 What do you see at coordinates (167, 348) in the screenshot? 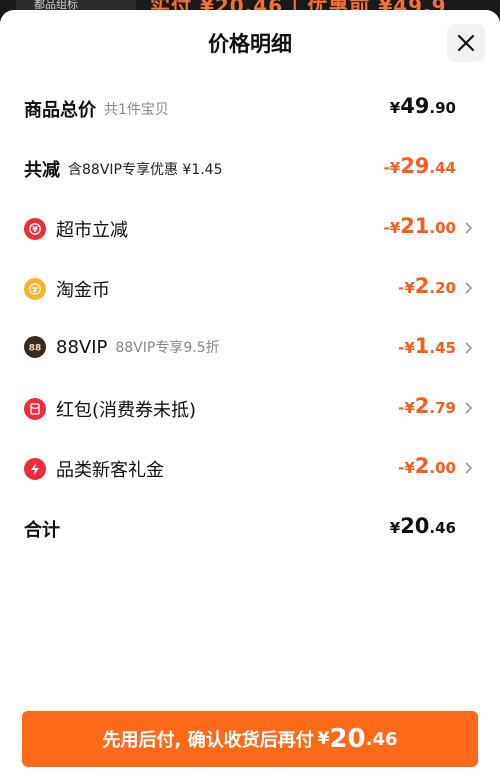
I see `vip-discount-rate: 88VIP专享9.5折` at bounding box center [167, 348].